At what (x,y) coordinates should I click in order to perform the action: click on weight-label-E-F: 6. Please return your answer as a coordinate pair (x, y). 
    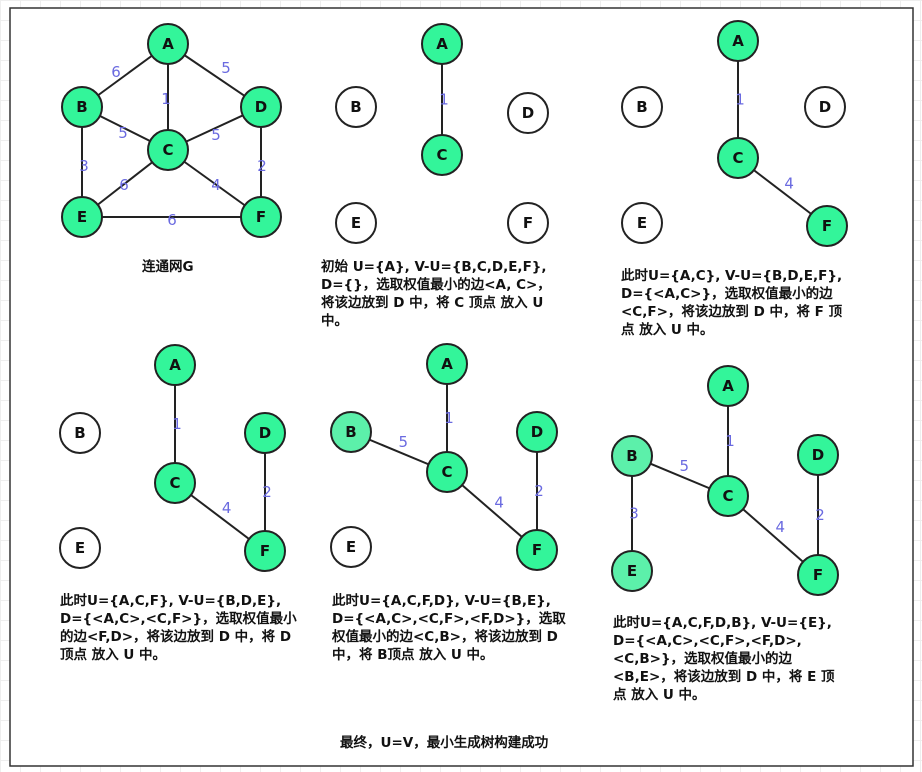
    Looking at the image, I should click on (172, 220).